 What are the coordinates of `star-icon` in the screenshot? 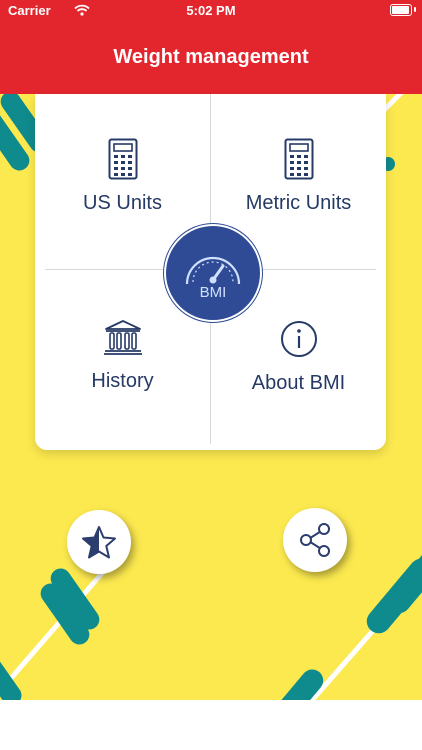 It's located at (99, 542).